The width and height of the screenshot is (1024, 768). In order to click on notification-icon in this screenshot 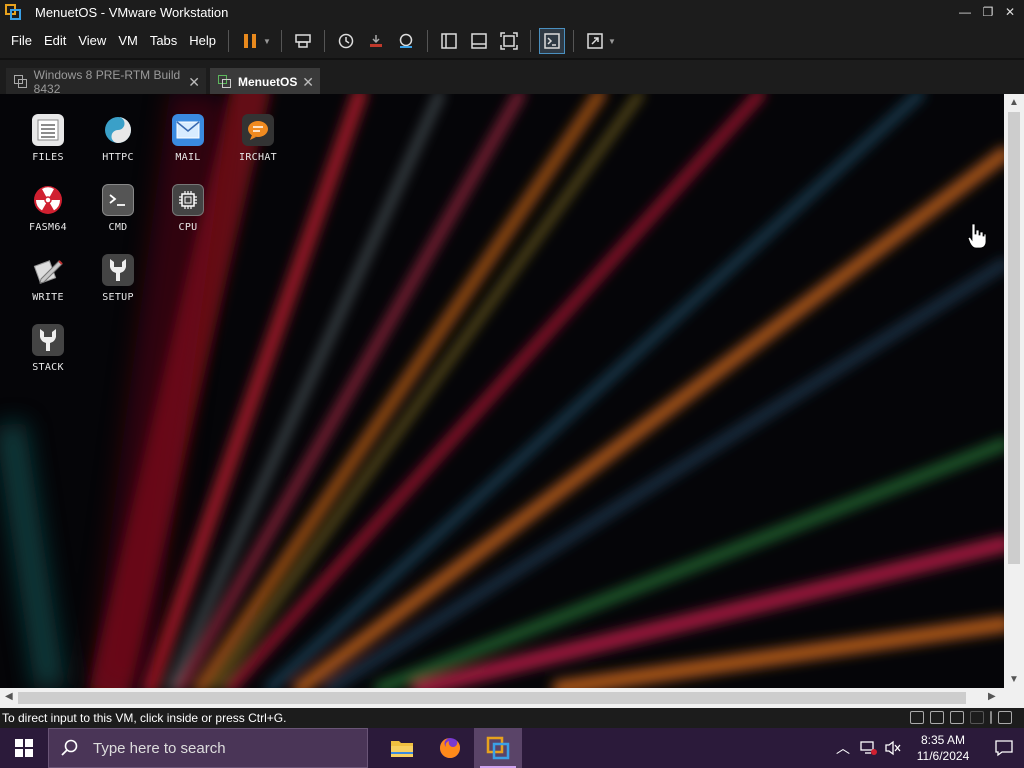, I will do `click(1004, 748)`.